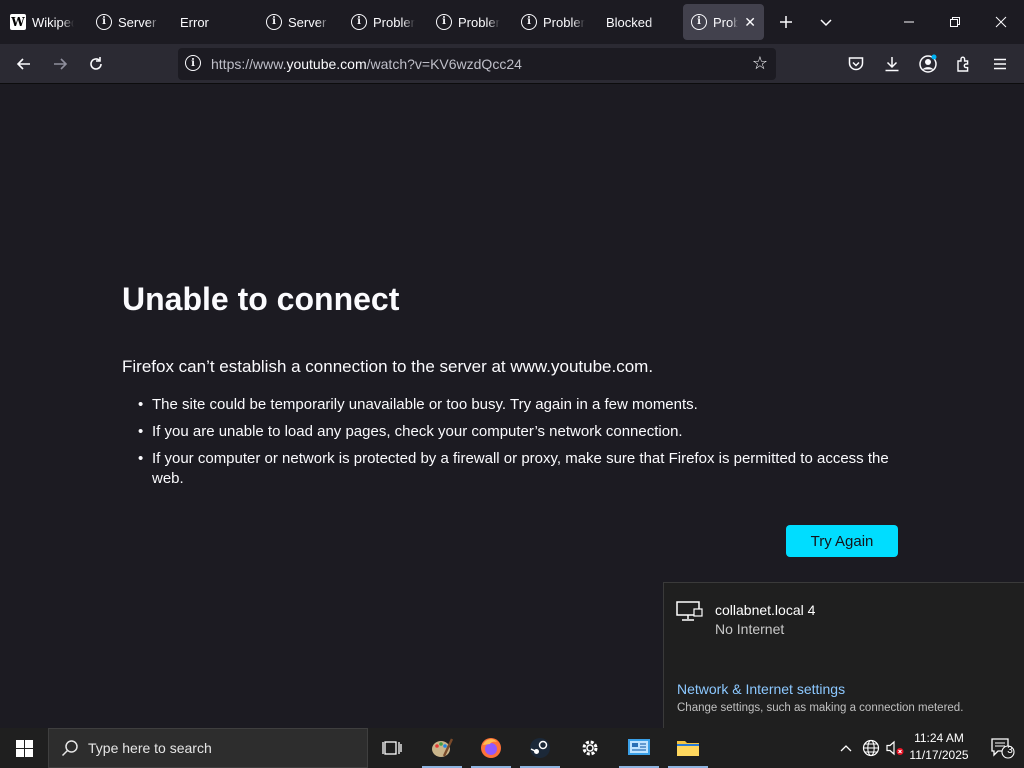  I want to click on taskbar-app-settings, so click(590, 748).